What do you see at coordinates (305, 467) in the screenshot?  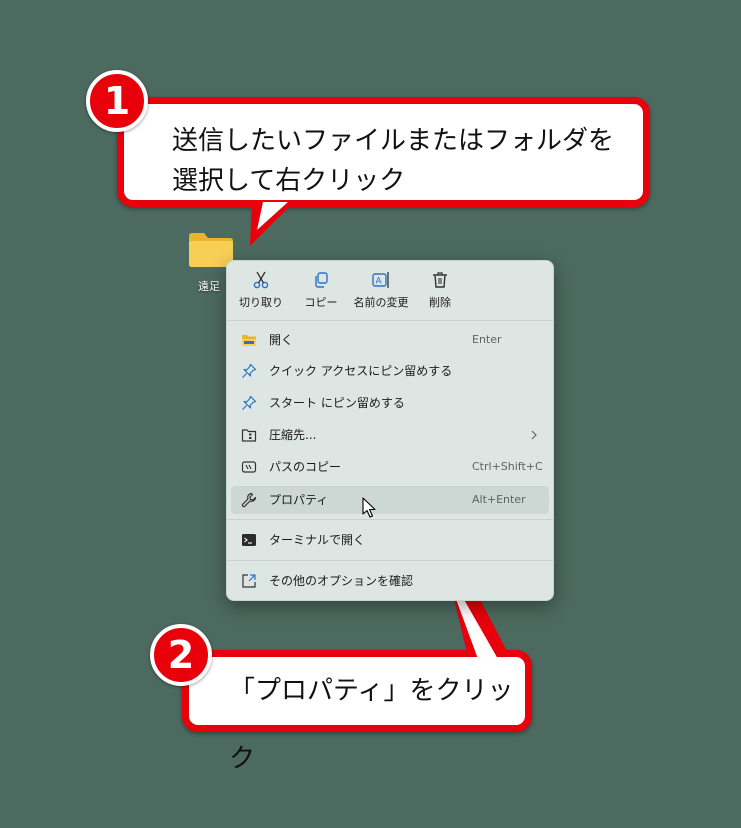 I see `menu-item-label: パスのコピー` at bounding box center [305, 467].